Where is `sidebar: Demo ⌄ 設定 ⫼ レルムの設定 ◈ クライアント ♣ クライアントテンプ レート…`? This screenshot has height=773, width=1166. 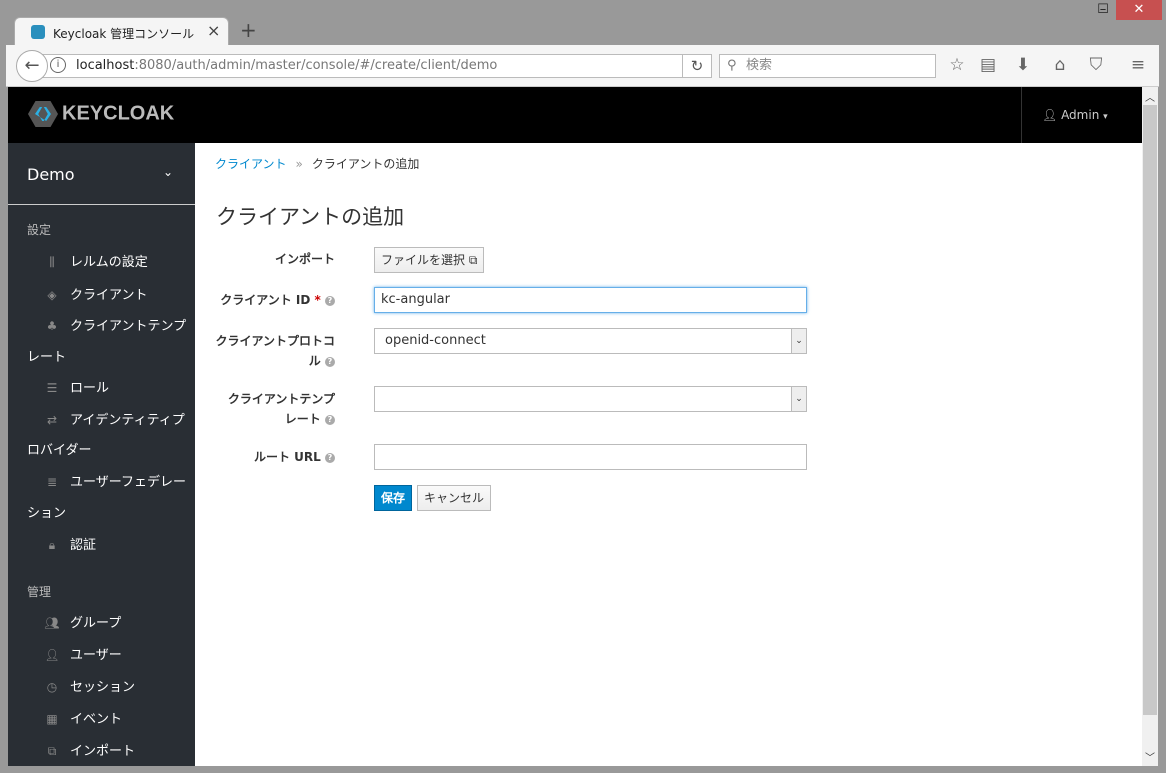 sidebar: Demo ⌄ 設定 ⫼ レルムの設定 ◈ クライアント ♣ クライアントテンプ レート… is located at coordinates (101, 454).